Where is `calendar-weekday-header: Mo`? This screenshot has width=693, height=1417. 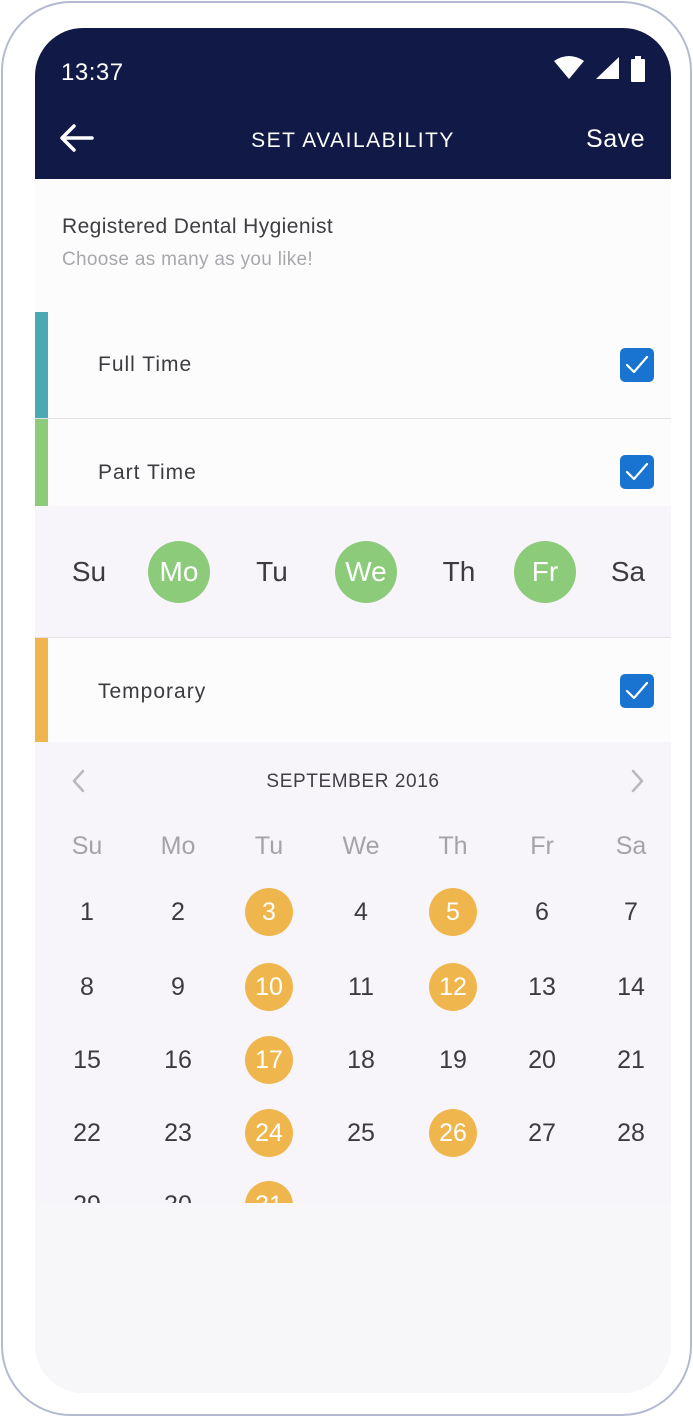 calendar-weekday-header: Mo is located at coordinates (178, 846).